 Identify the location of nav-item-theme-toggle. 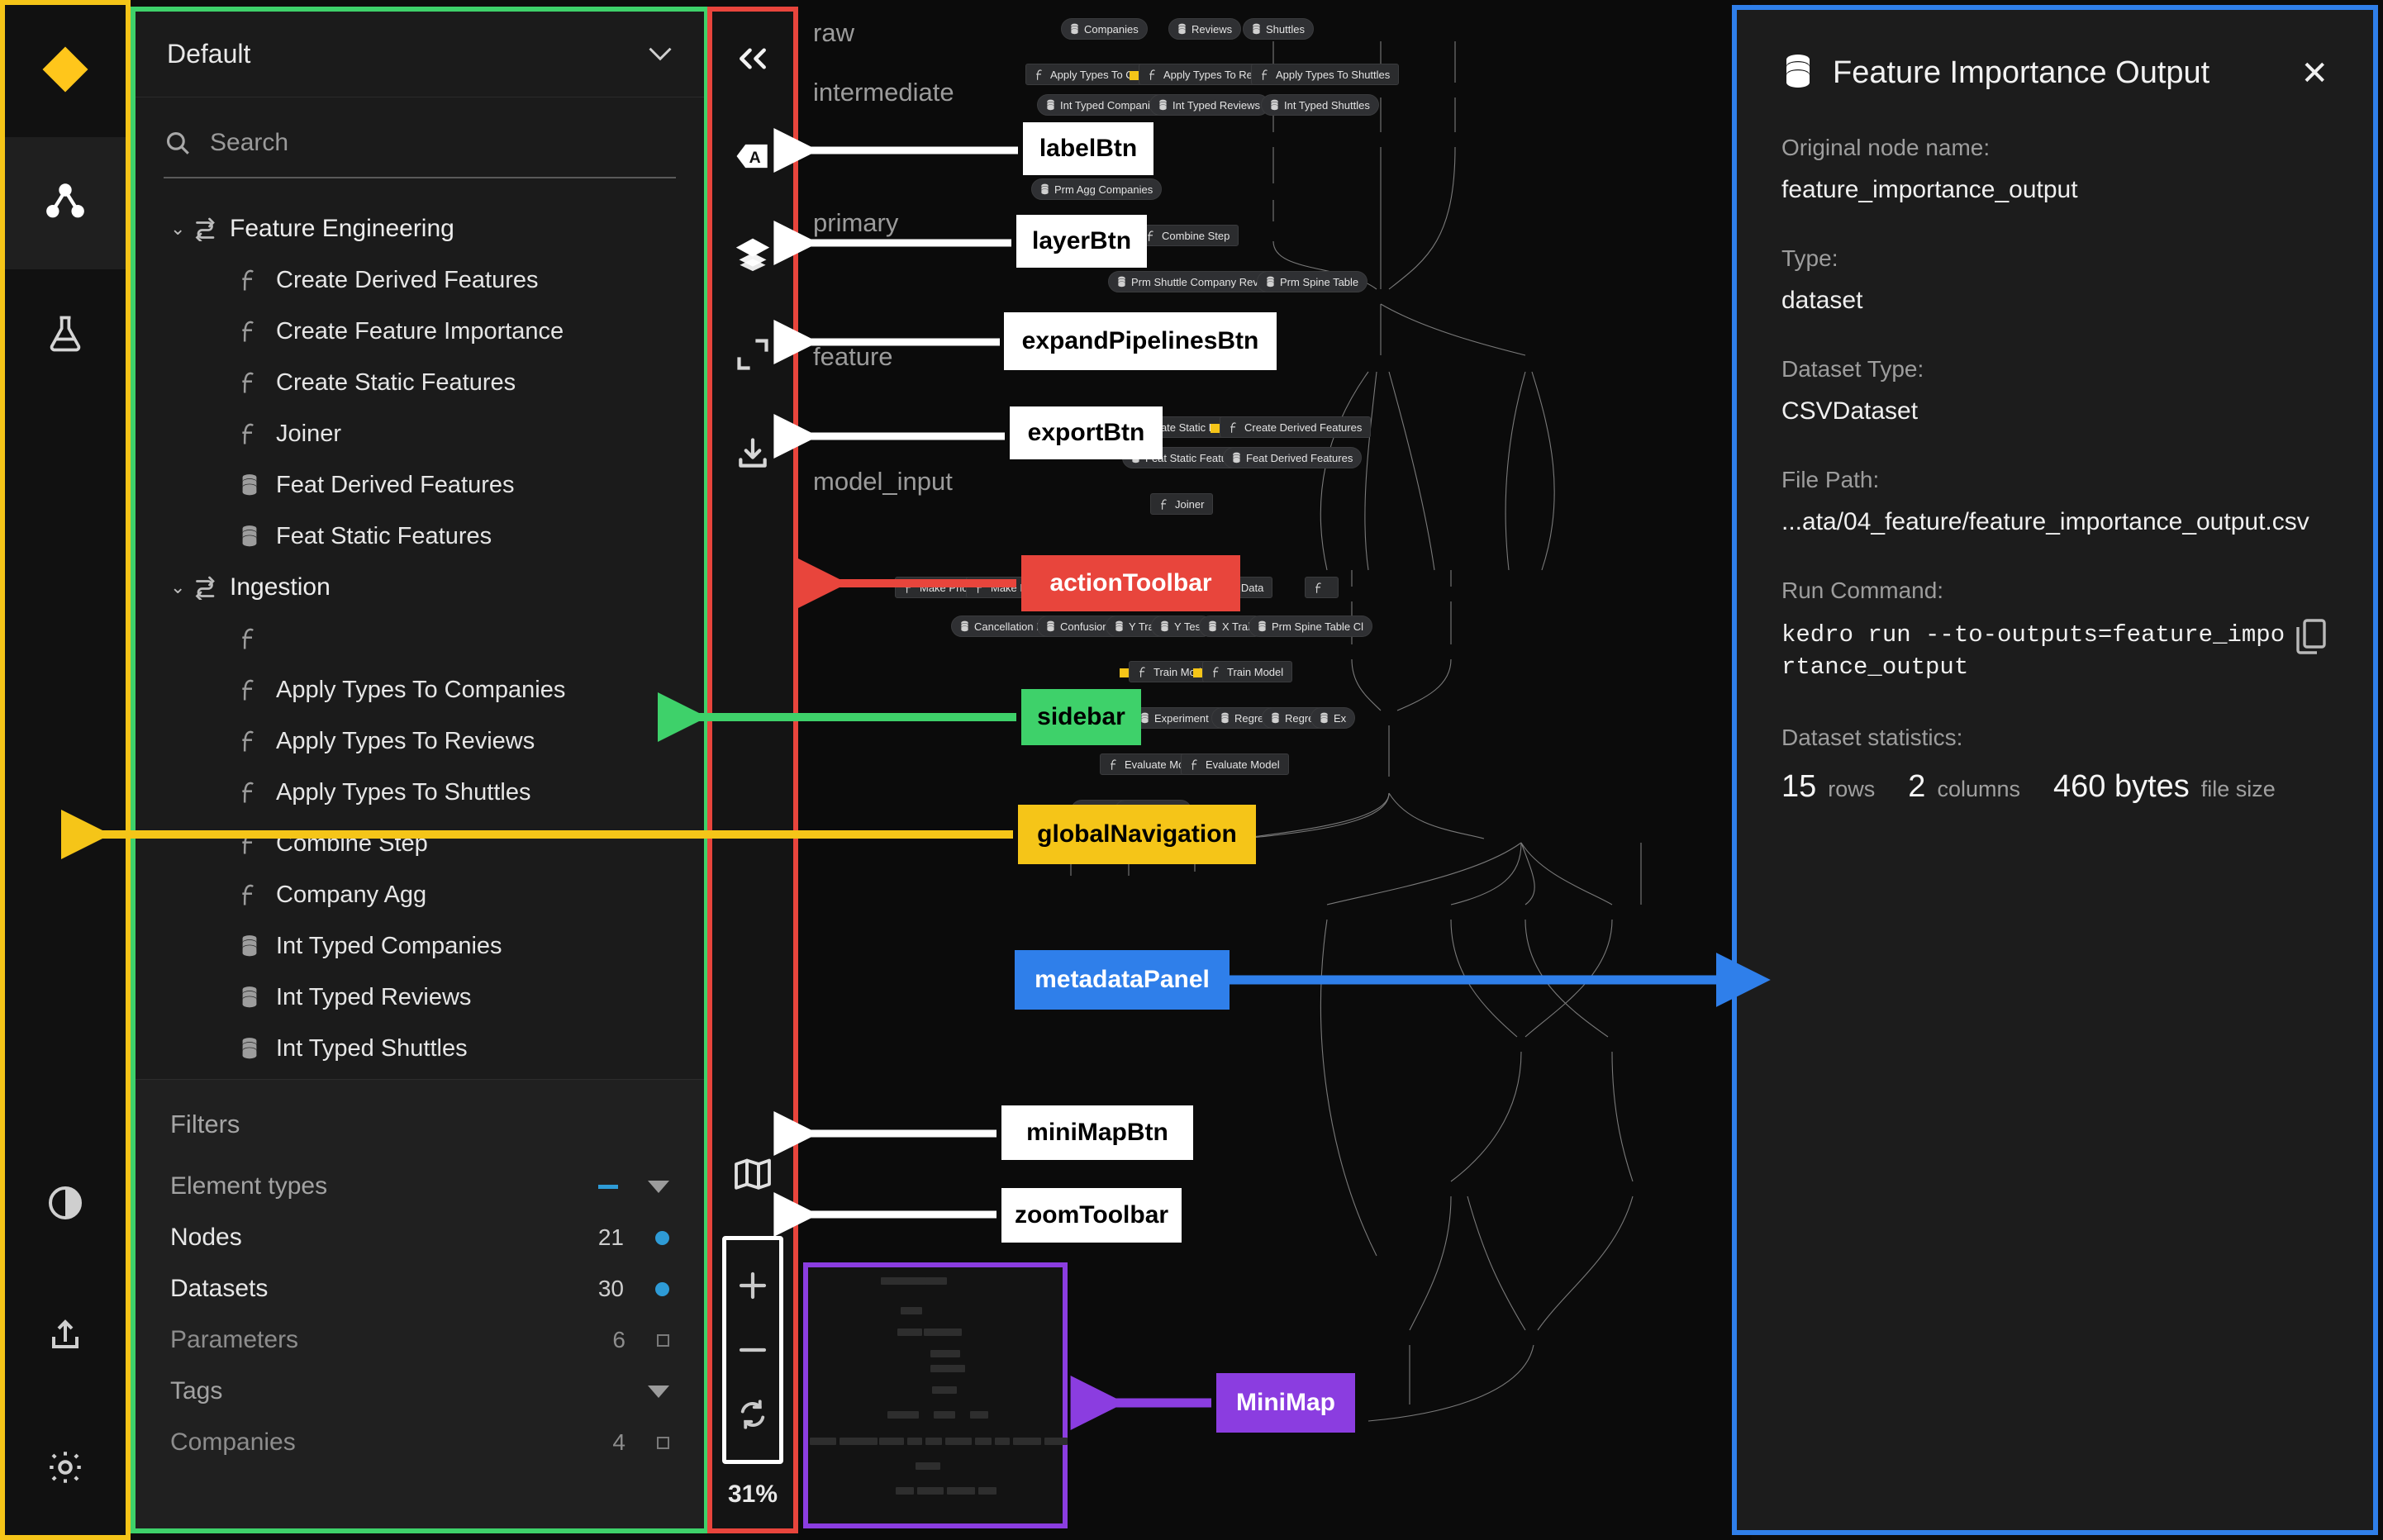
(65, 1204).